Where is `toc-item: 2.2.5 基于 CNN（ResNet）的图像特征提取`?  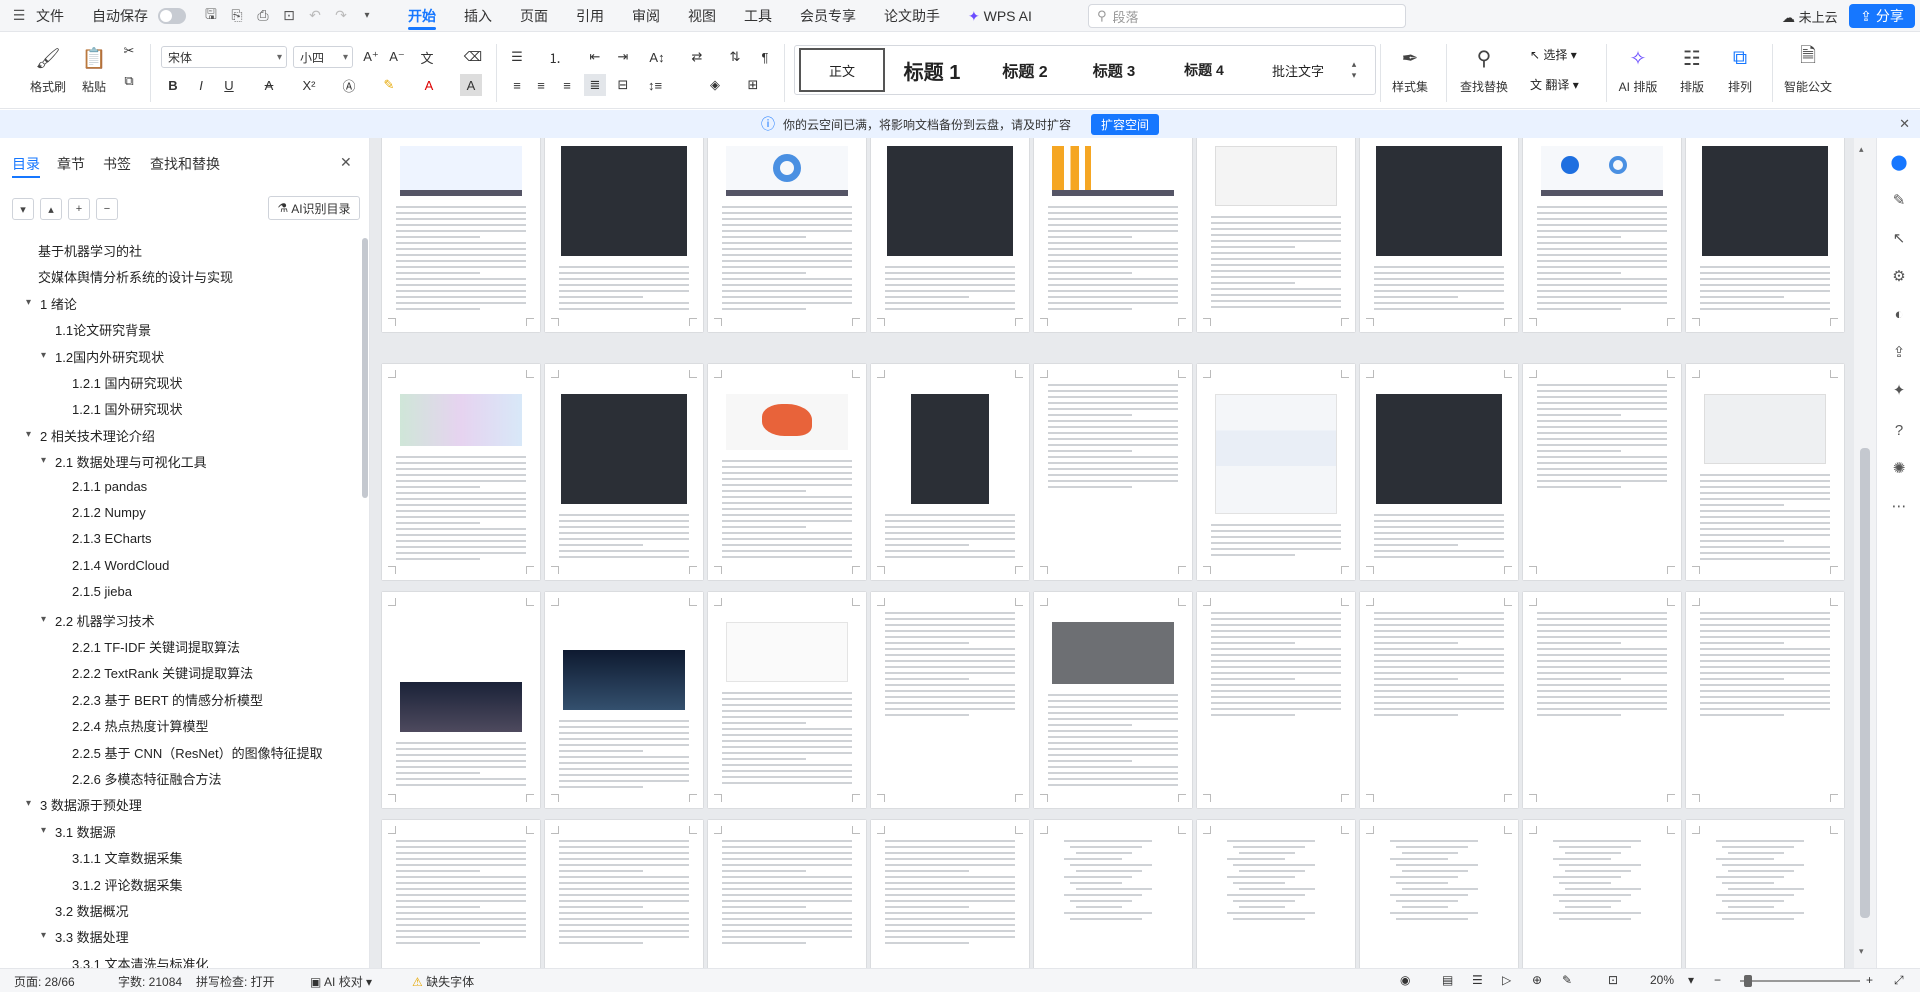
toc-item: 2.2.5 基于 CNN（ResNet）的图像特征提取 is located at coordinates (197, 752).